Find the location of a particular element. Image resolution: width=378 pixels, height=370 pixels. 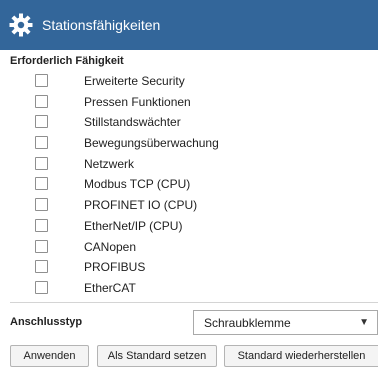

capability-row: EtherCAT is located at coordinates (189, 288).